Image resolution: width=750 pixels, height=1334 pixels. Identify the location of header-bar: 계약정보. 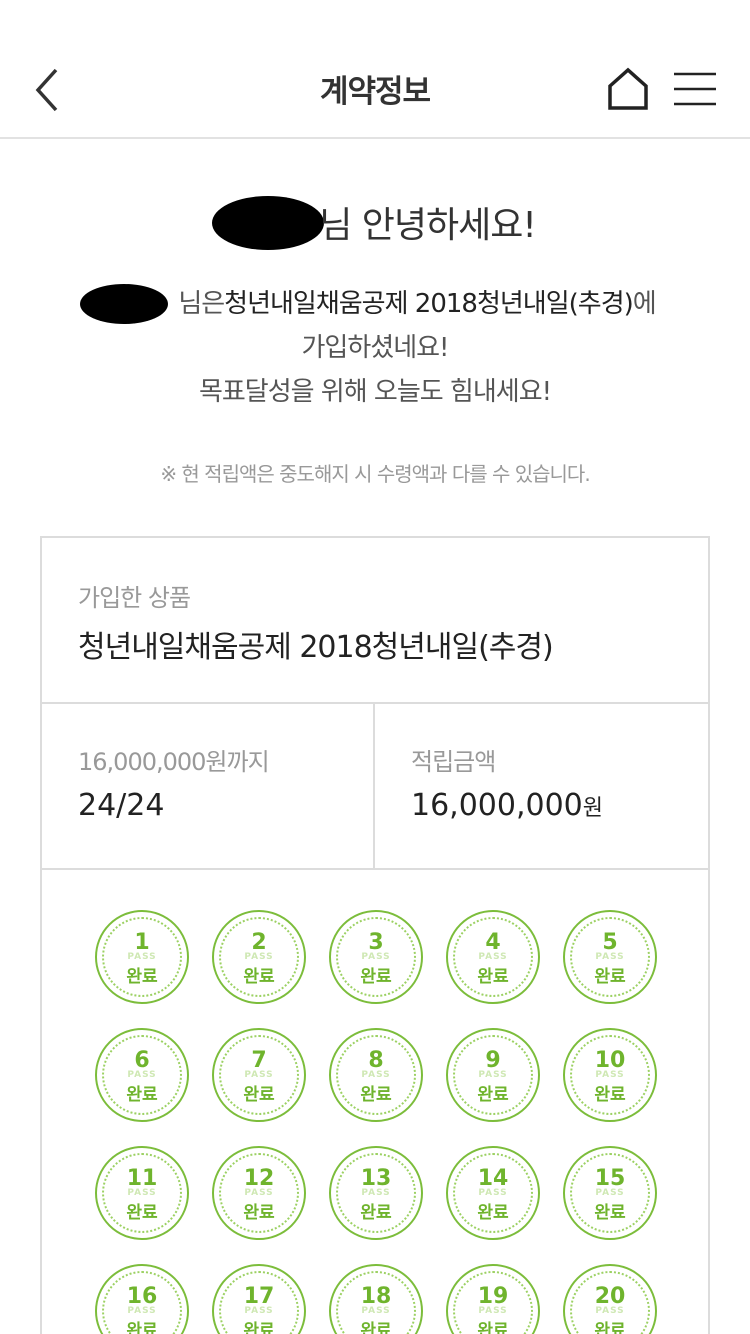
(375, 69).